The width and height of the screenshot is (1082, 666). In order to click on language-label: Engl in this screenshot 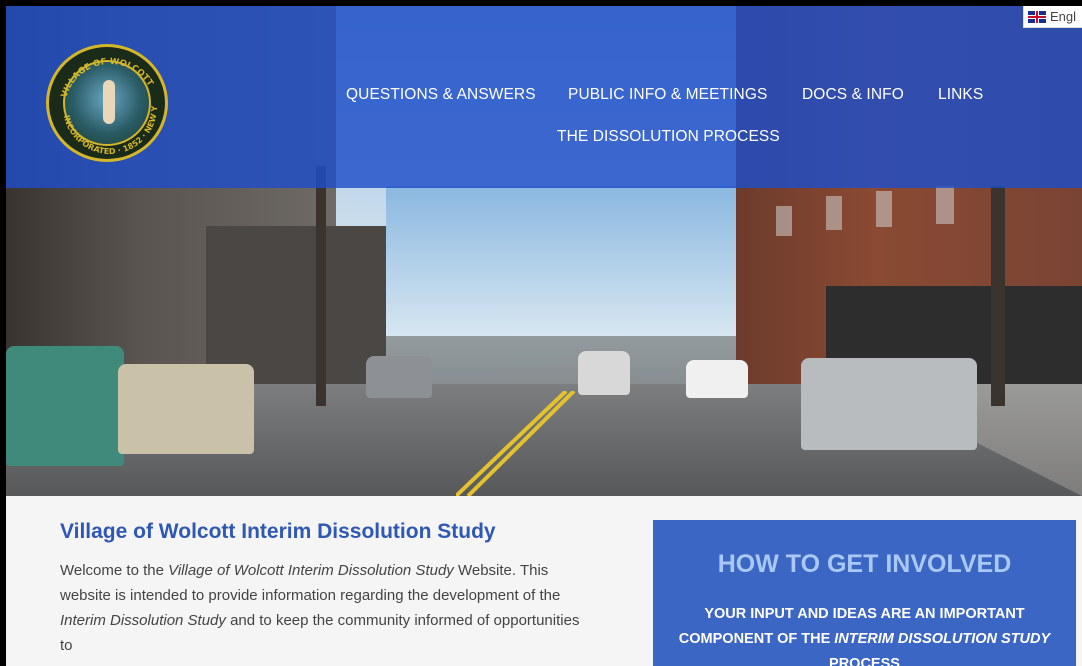, I will do `click(1062, 16)`.